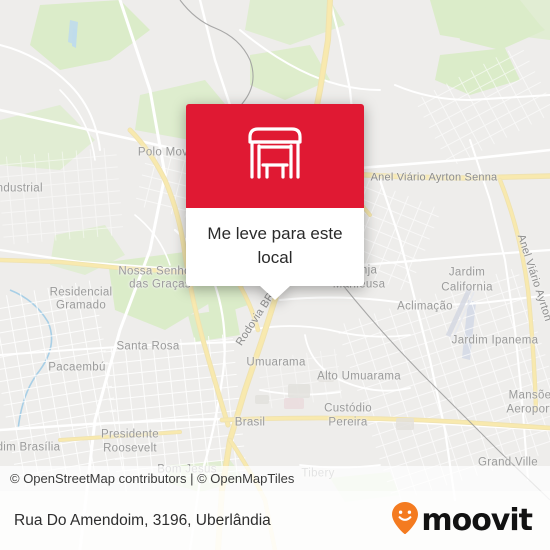  I want to click on moovit-logo: moovit, so click(462, 520).